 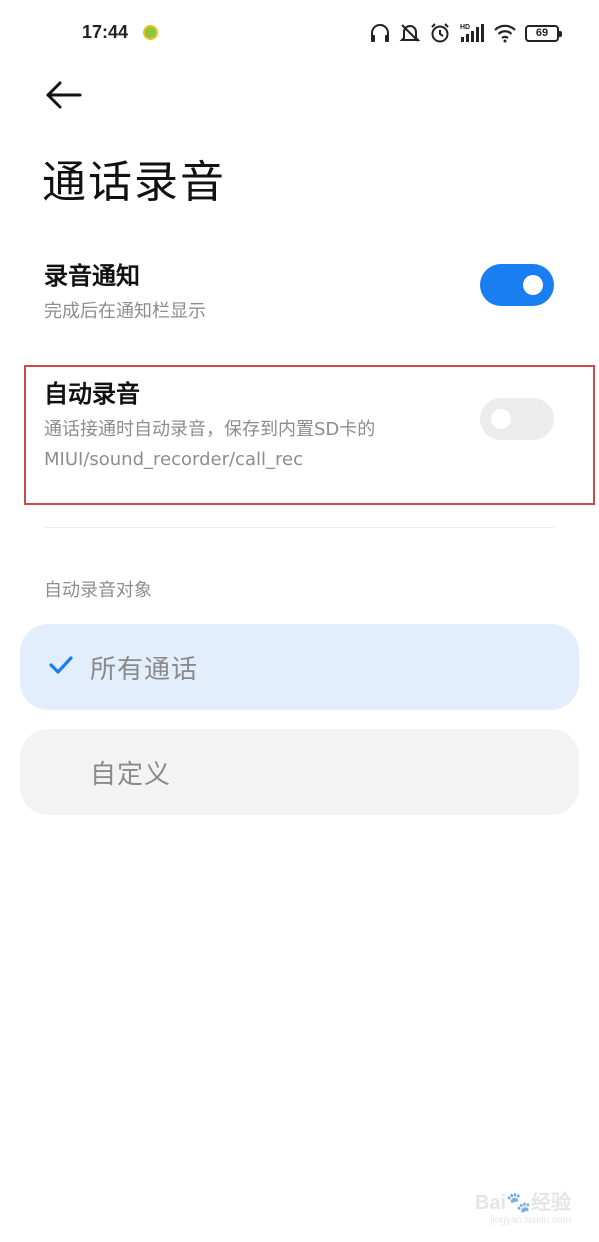 What do you see at coordinates (299, 527) in the screenshot?
I see `divider` at bounding box center [299, 527].